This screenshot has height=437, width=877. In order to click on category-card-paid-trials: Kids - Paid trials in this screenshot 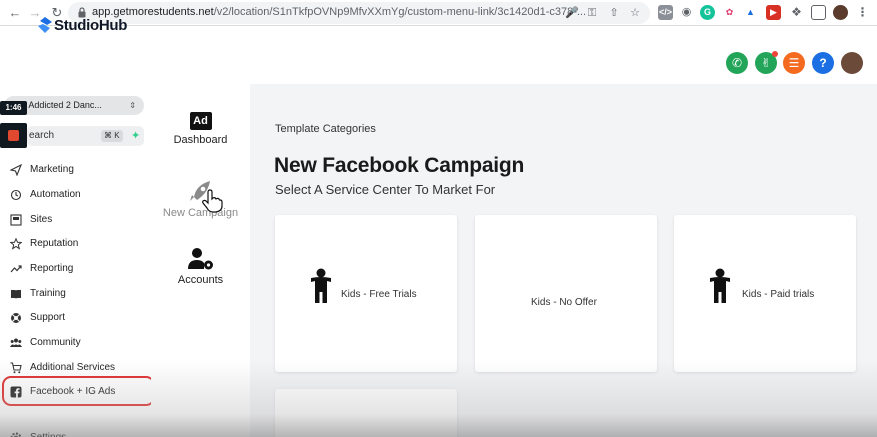, I will do `click(765, 293)`.